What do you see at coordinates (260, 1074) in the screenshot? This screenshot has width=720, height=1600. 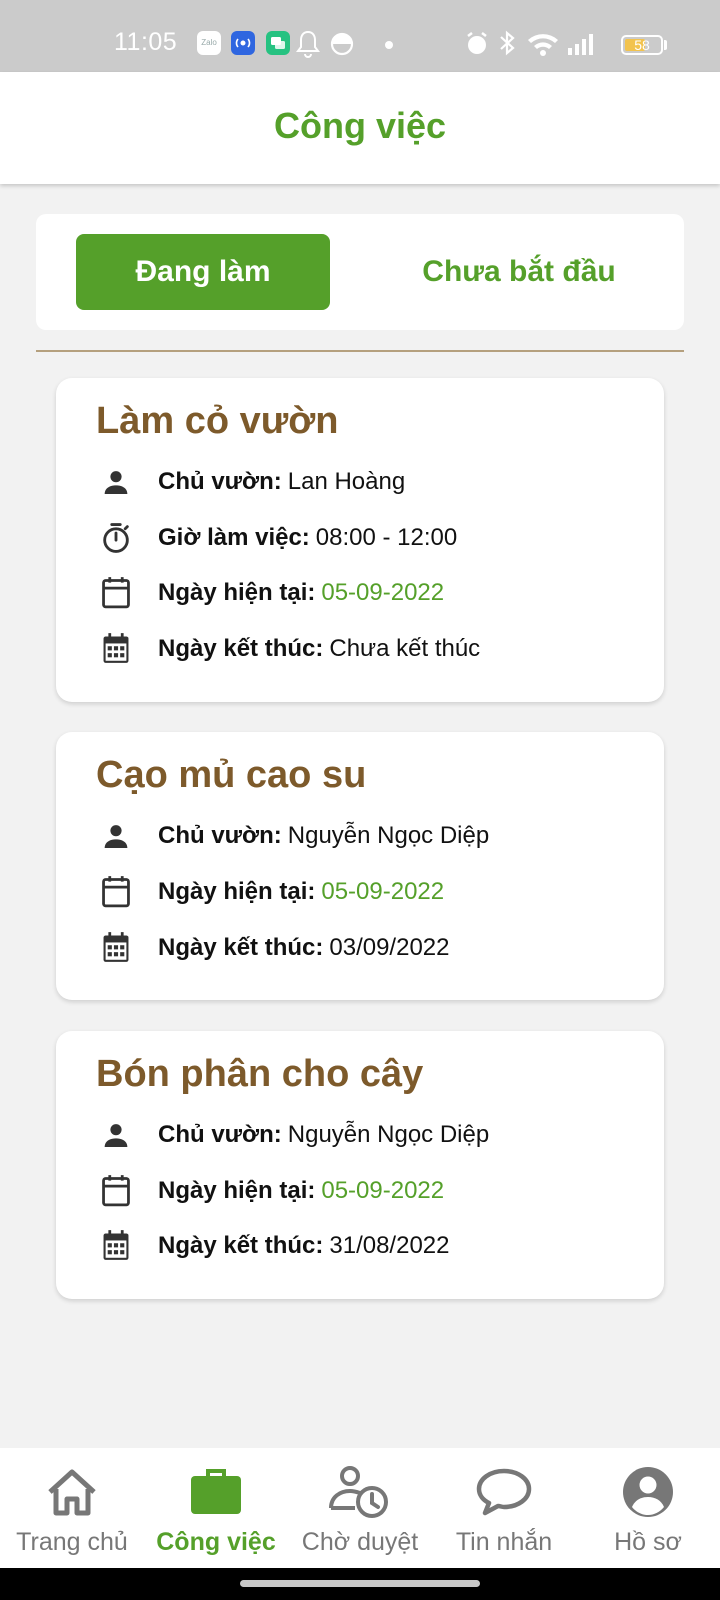 I see `task-title: Bón phân cho cây` at bounding box center [260, 1074].